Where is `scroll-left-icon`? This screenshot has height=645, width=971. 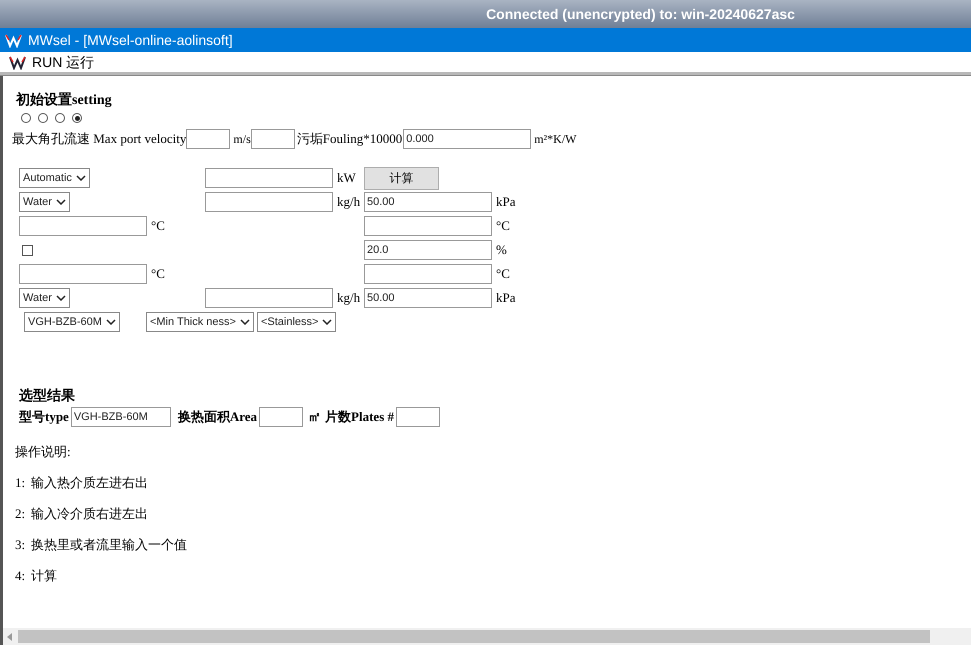 scroll-left-icon is located at coordinates (10, 636).